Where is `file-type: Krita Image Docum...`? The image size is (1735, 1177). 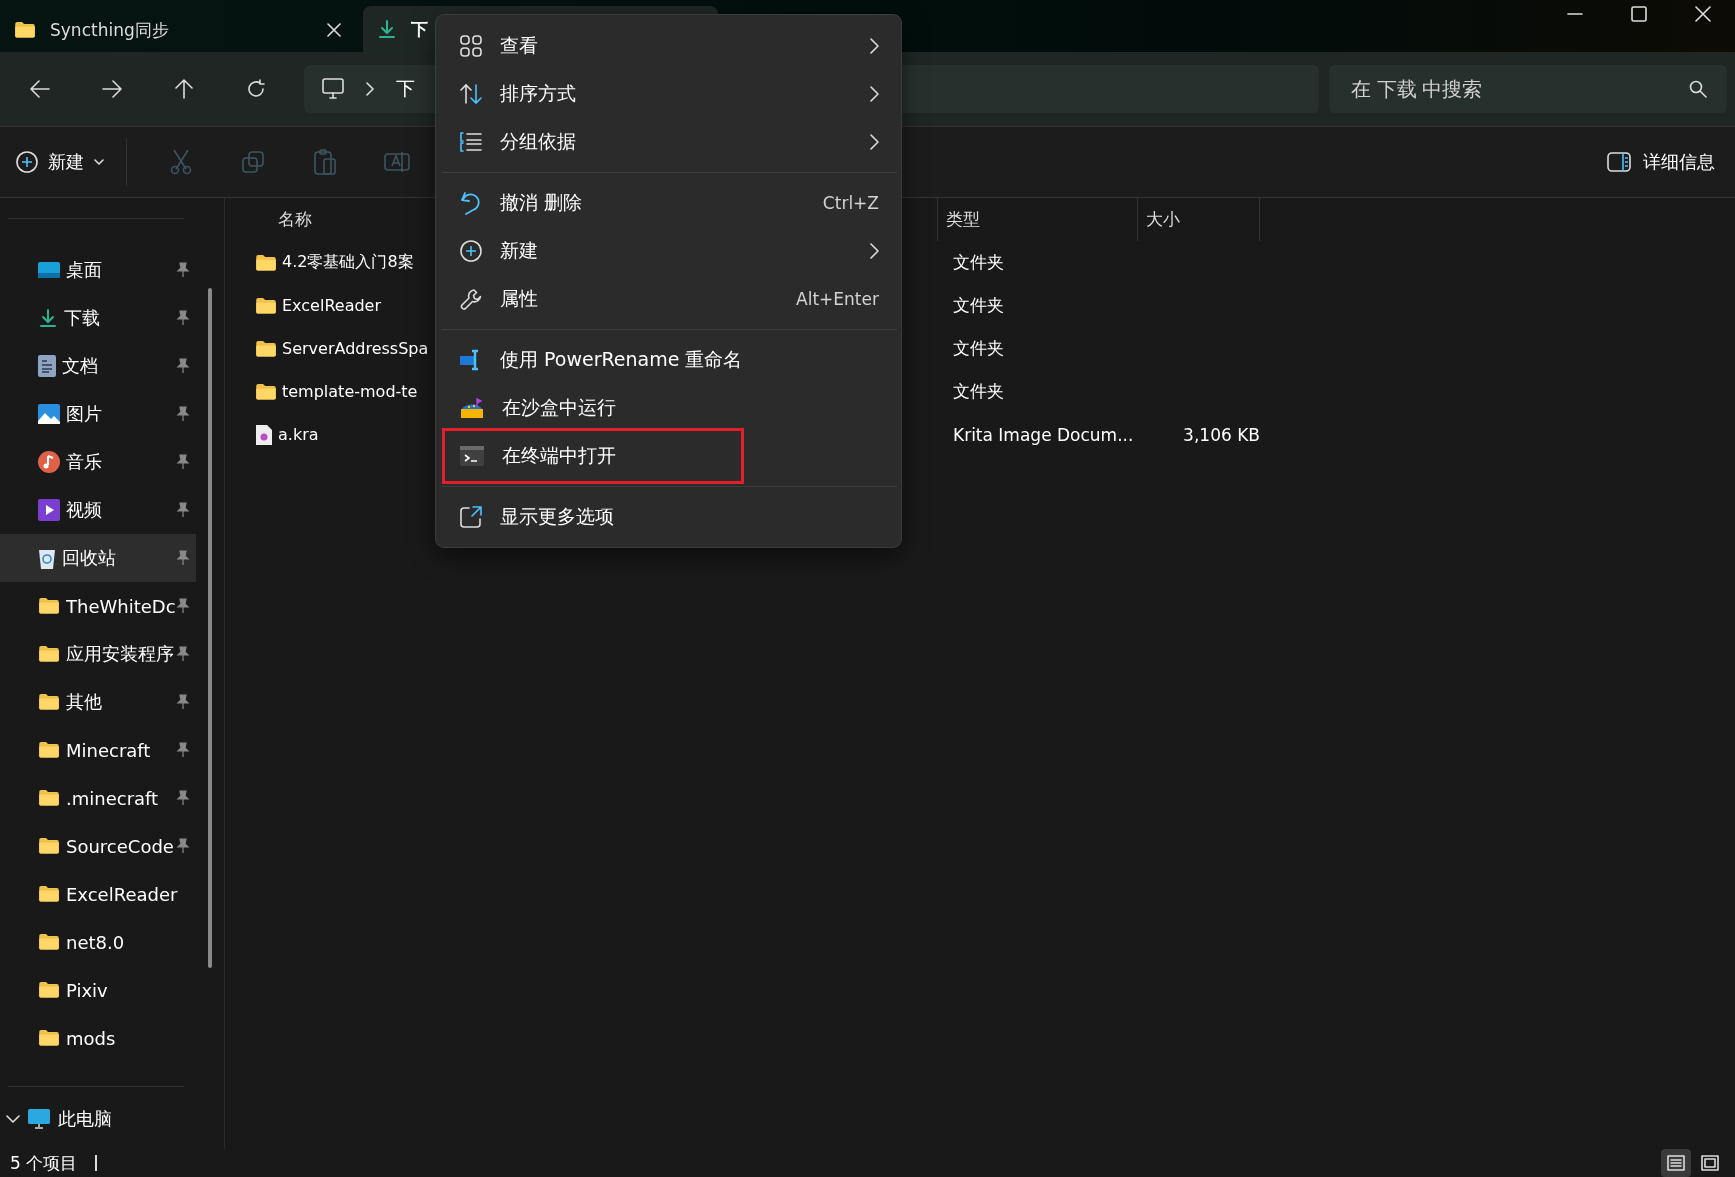
file-type: Krita Image Docum... is located at coordinates (1043, 434).